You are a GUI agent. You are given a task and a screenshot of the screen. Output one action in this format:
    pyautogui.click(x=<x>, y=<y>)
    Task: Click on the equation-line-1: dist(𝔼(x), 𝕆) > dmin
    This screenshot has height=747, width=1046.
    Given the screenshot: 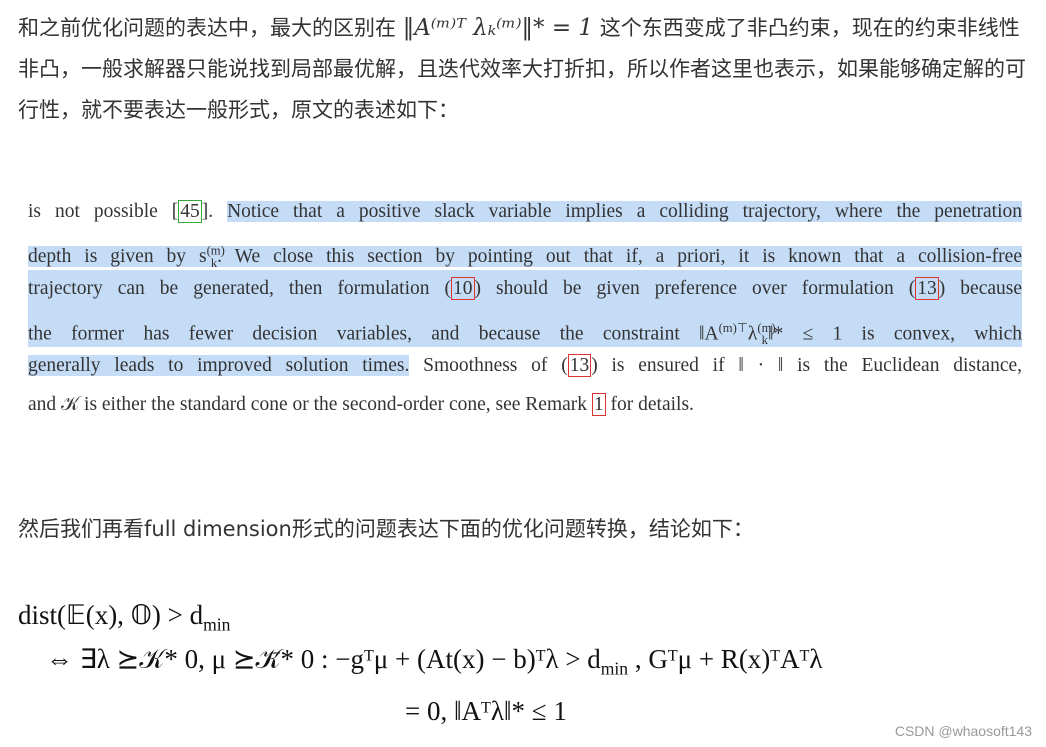 What is the action you would take?
    pyautogui.click(x=124, y=617)
    